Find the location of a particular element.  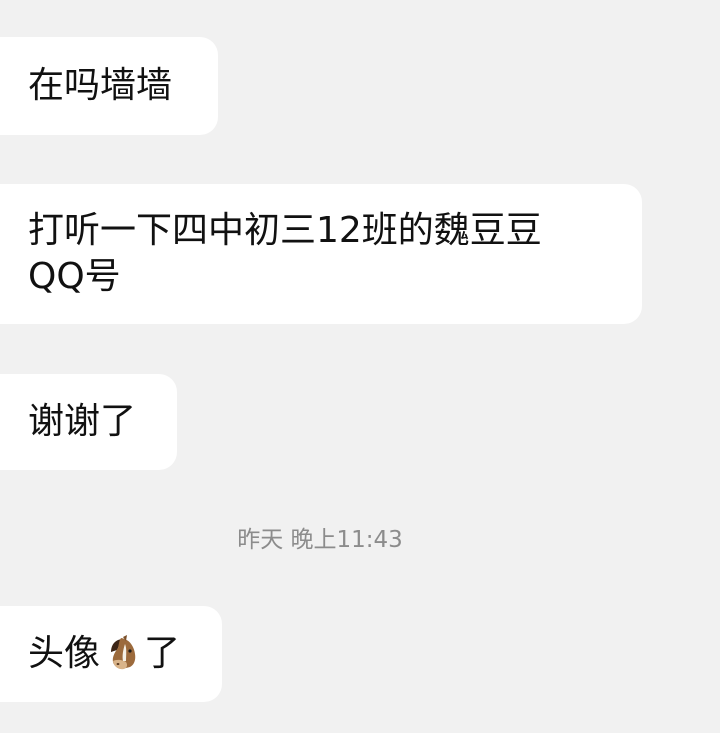

horse-icon is located at coordinates (122, 654).